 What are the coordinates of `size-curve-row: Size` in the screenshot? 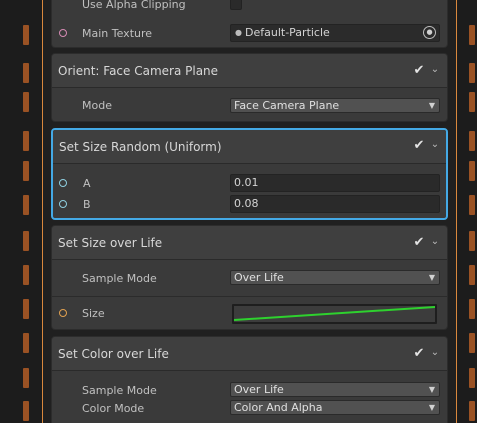 It's located at (249, 314).